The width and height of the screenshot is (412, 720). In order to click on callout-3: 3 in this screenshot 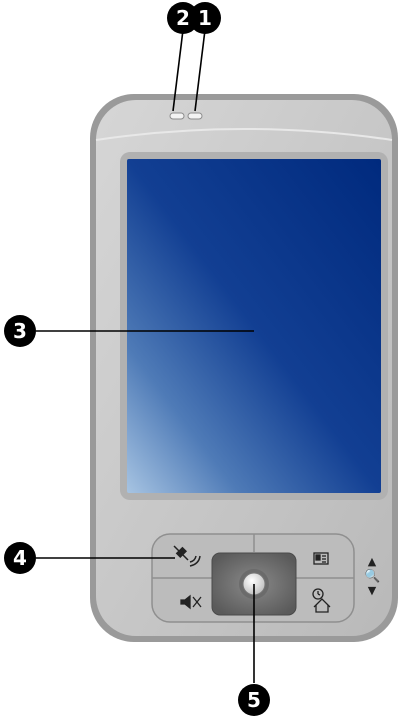, I will do `click(20, 331)`.